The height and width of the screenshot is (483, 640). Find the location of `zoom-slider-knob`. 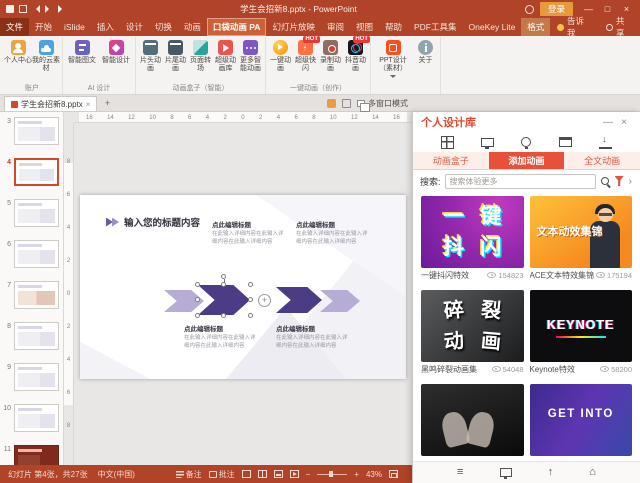

zoom-slider-knob is located at coordinates (331, 474).